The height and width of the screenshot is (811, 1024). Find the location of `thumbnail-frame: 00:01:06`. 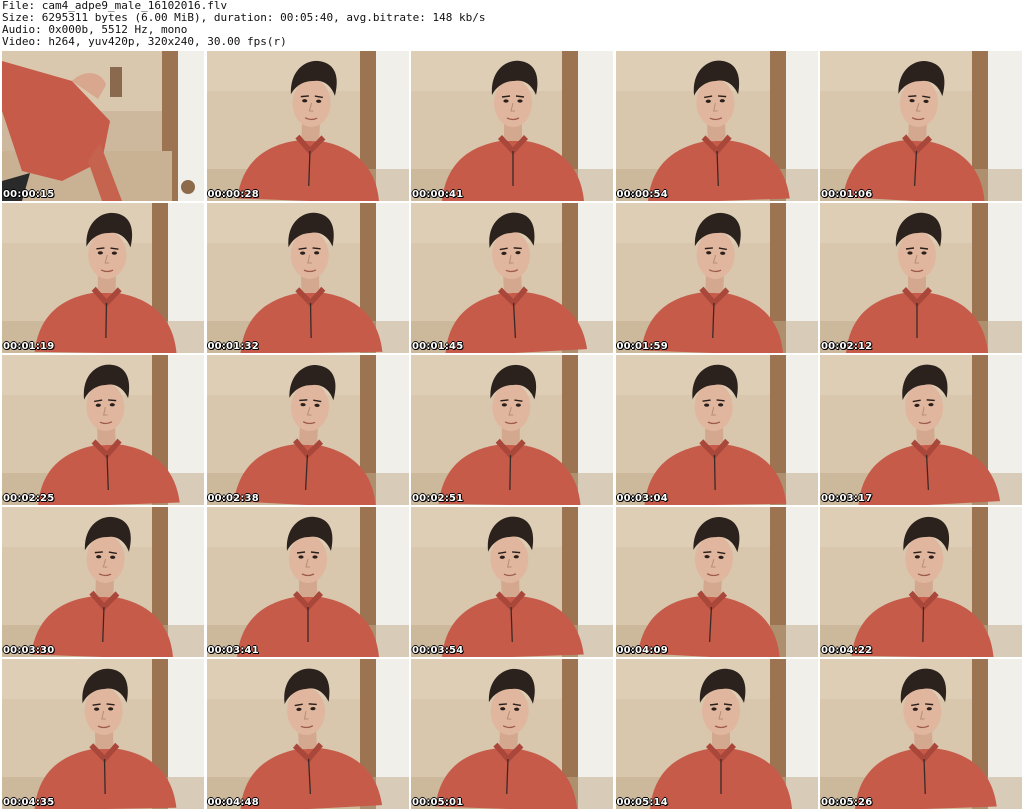

thumbnail-frame: 00:01:06 is located at coordinates (921, 126).